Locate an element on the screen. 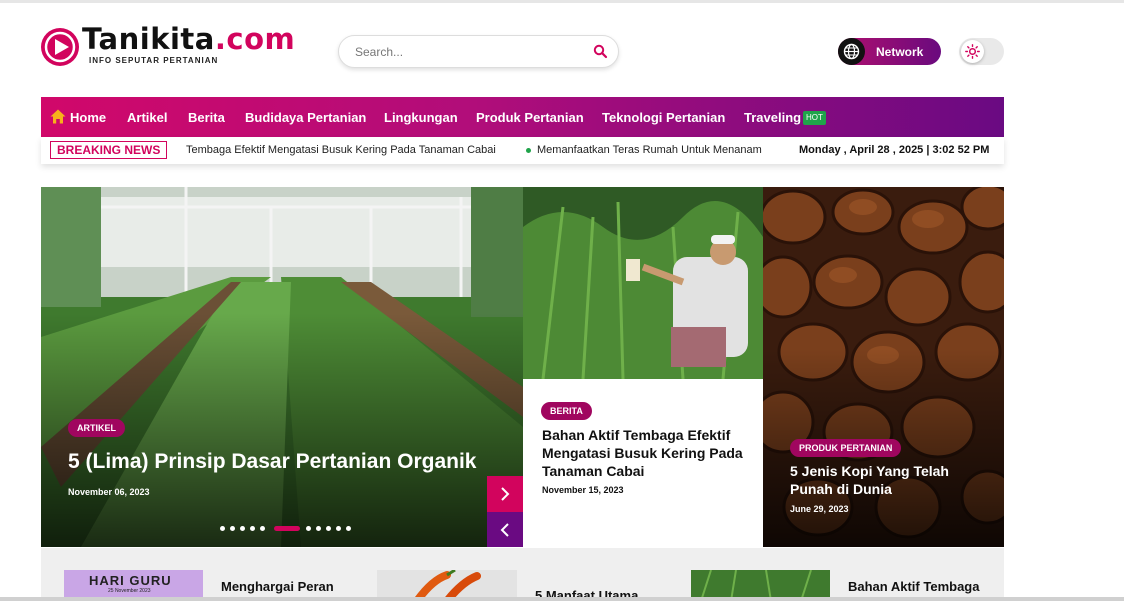 This screenshot has width=1124, height=603. chevron-right-icon is located at coordinates (505, 494).